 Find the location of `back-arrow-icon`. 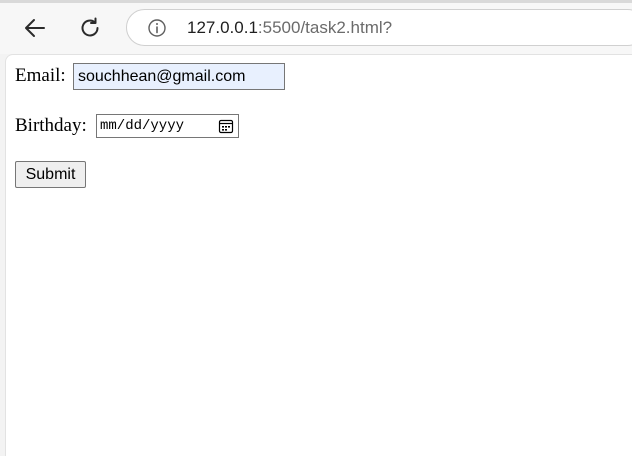

back-arrow-icon is located at coordinates (35, 28).